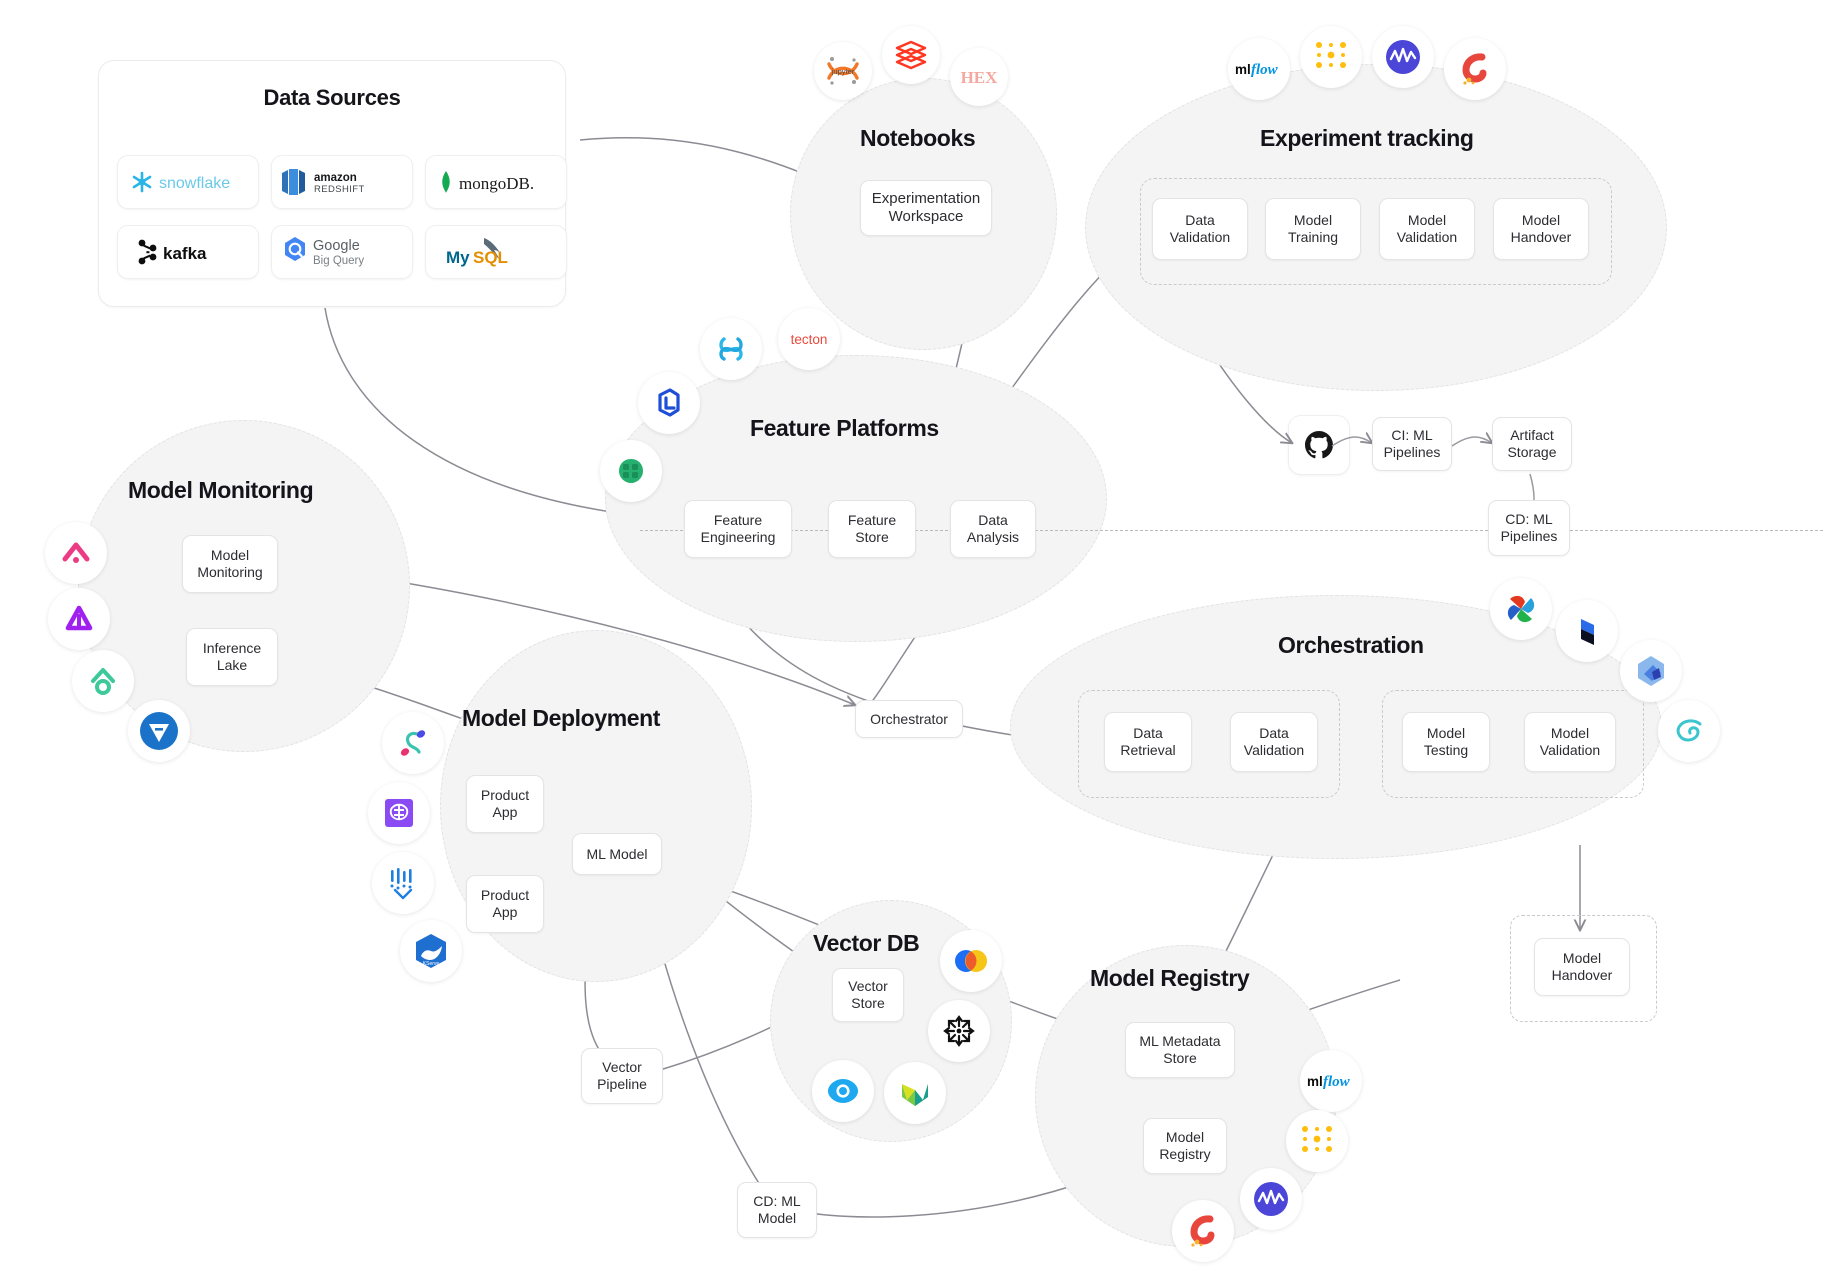 The height and width of the screenshot is (1277, 1823). Describe the element at coordinates (505, 804) in the screenshot. I see `node-product-app-1: Product App` at that location.